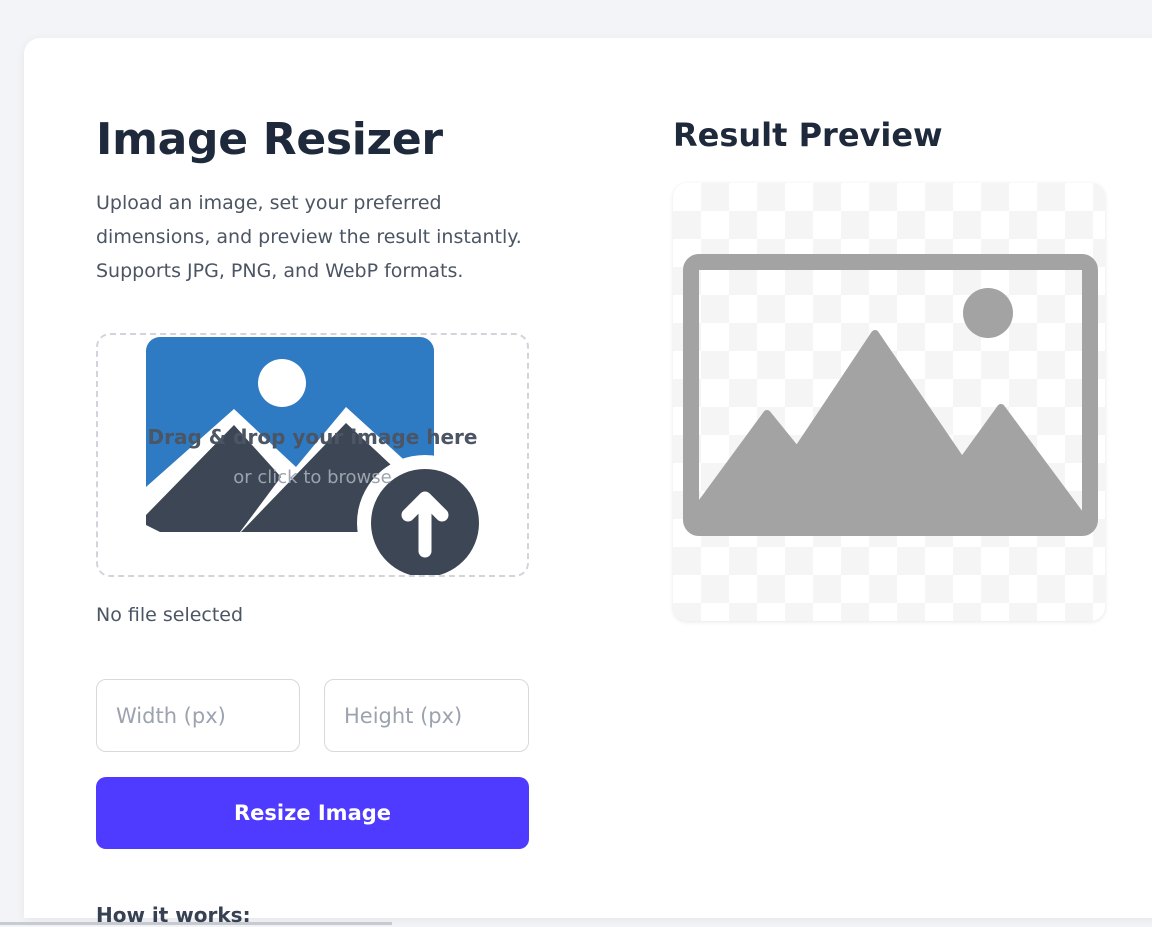 The image size is (1152, 927). Describe the element at coordinates (426, 715) in the screenshot. I see `height-input` at that location.